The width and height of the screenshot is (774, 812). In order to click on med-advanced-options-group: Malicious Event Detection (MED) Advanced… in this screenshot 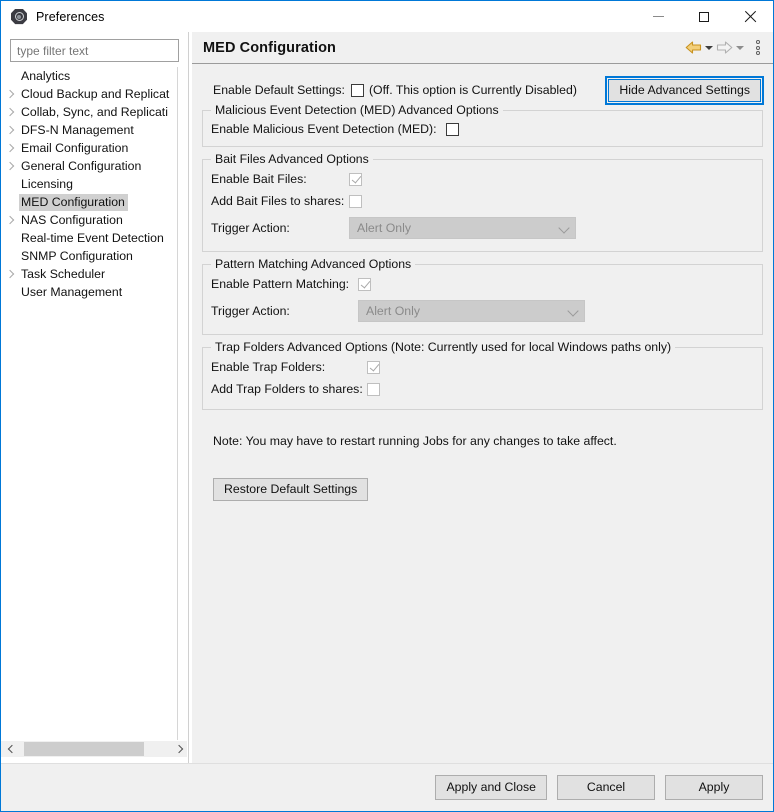, I will do `click(482, 125)`.